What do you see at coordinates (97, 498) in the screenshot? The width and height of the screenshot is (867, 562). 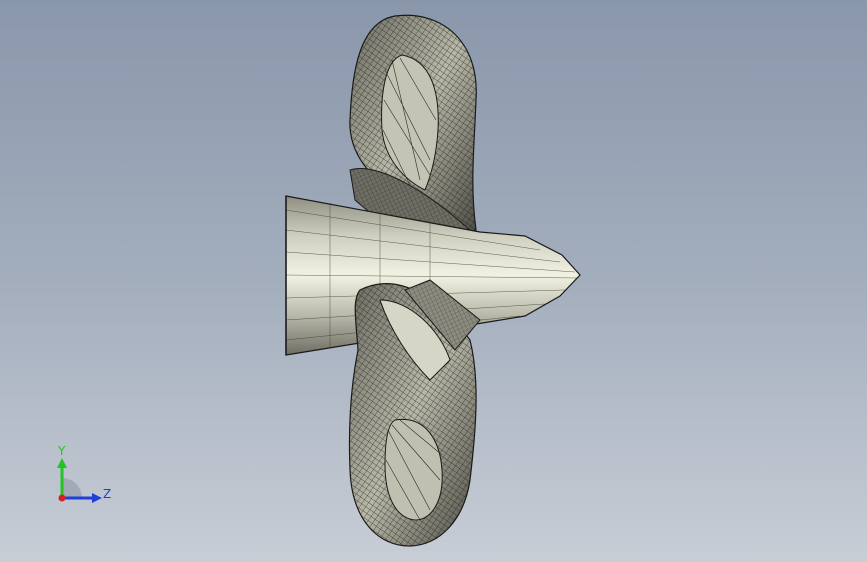 I see `z-axis-arrowhead` at bounding box center [97, 498].